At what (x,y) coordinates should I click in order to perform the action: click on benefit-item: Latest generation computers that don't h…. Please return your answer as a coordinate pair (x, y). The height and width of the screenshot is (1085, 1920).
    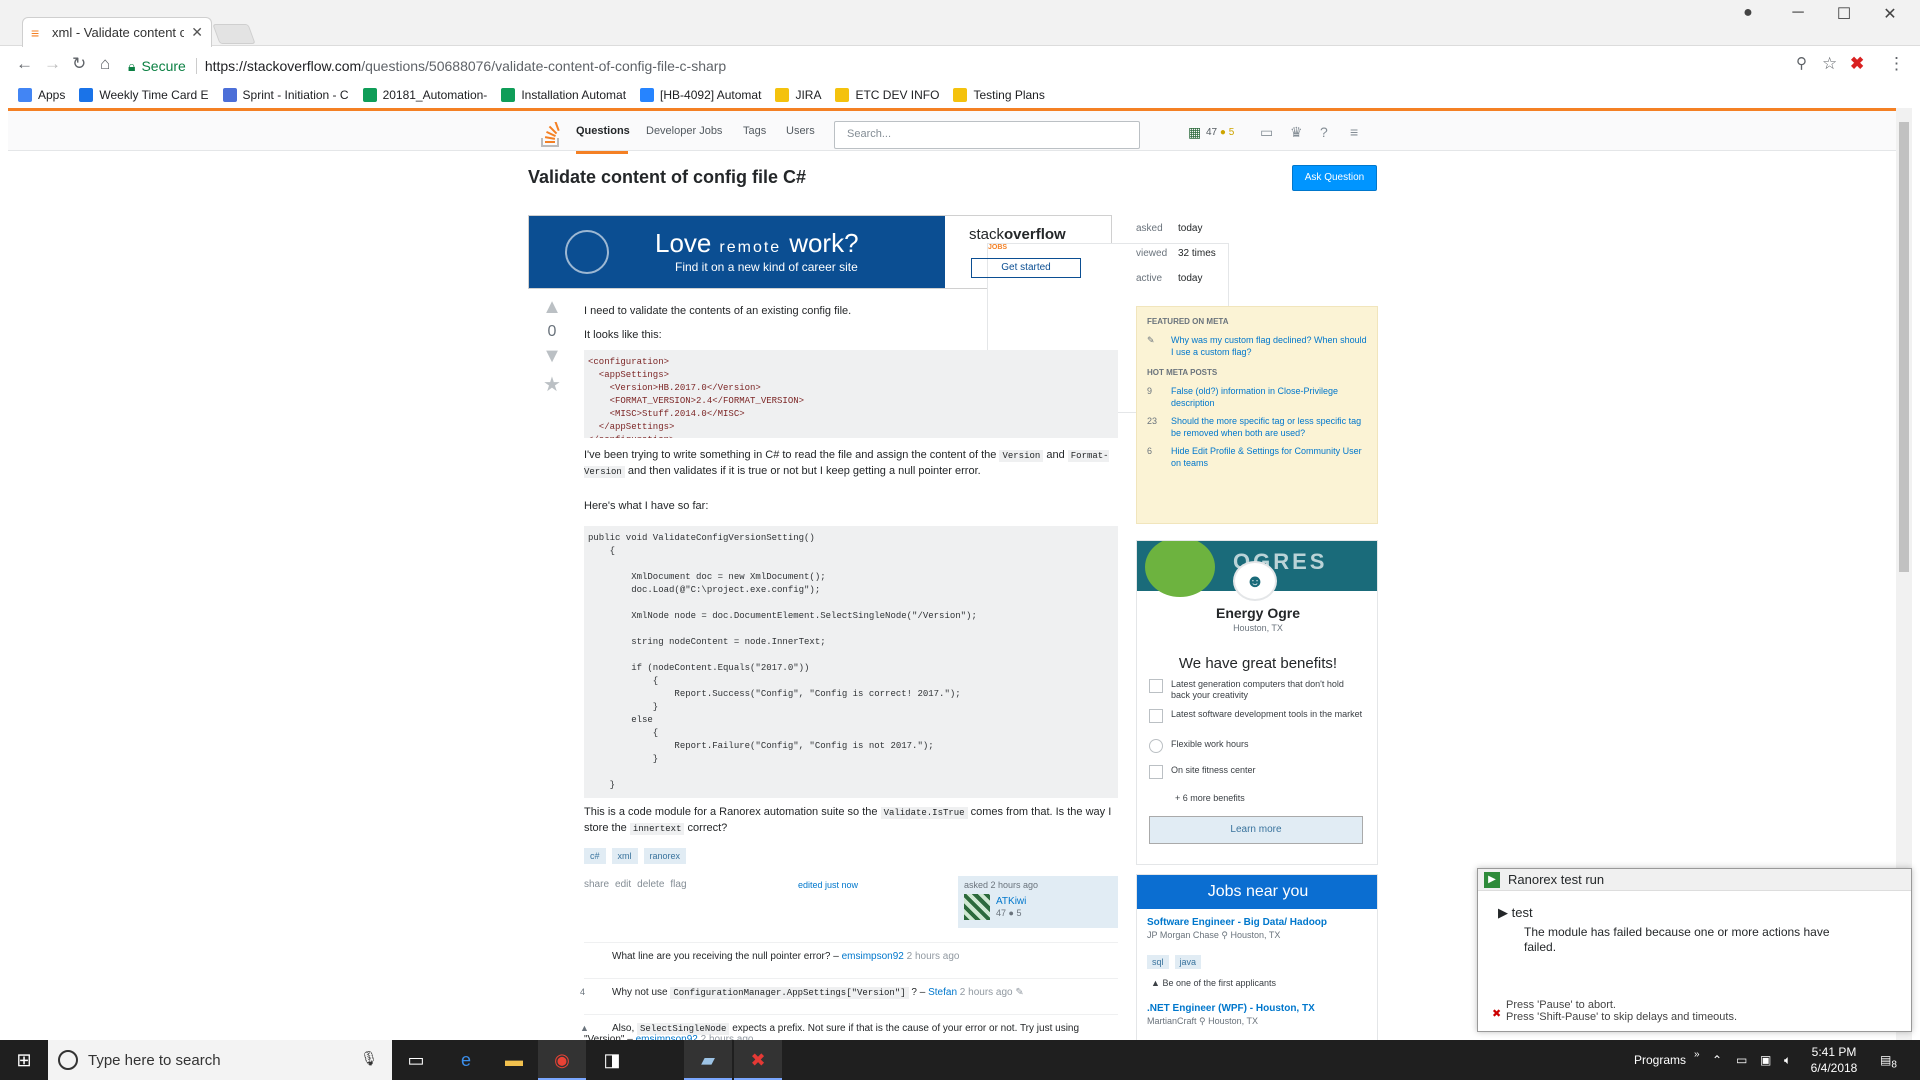
    Looking at the image, I should click on (1256, 690).